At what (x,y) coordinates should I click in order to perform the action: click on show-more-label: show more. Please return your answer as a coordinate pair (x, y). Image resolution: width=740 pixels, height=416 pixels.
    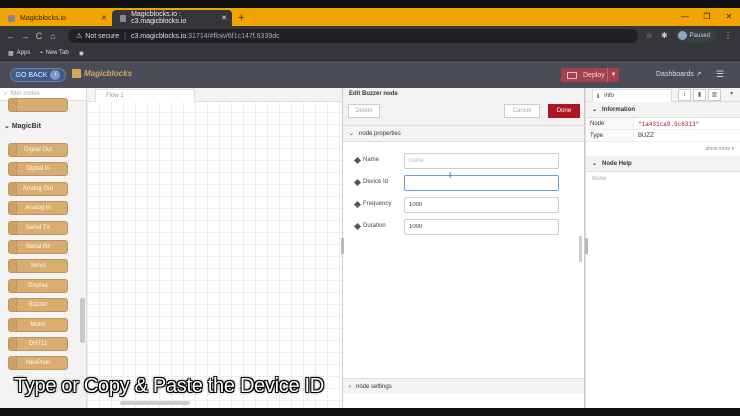
    Looking at the image, I should click on (718, 149).